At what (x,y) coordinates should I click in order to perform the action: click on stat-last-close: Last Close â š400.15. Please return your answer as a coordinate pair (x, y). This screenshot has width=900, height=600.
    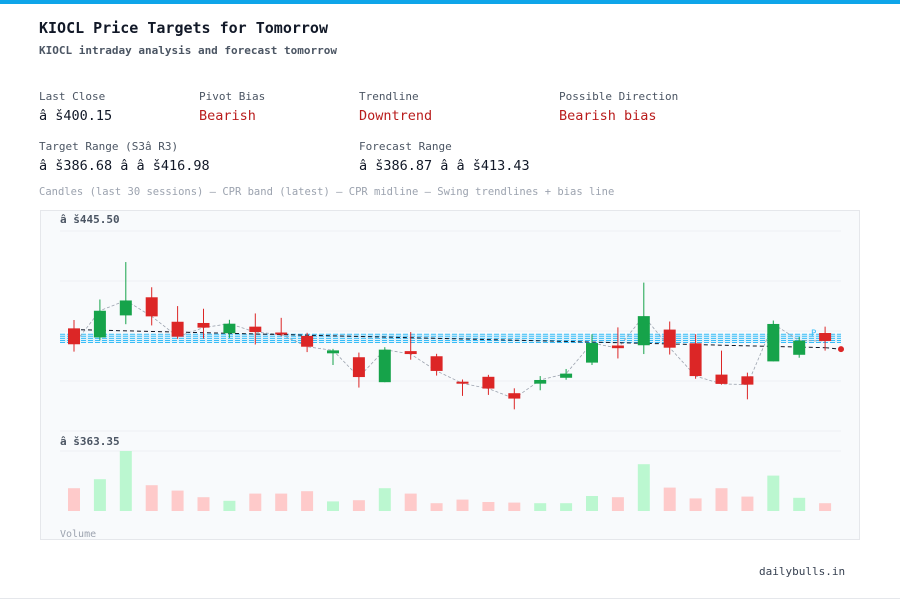
    Looking at the image, I should click on (75, 107).